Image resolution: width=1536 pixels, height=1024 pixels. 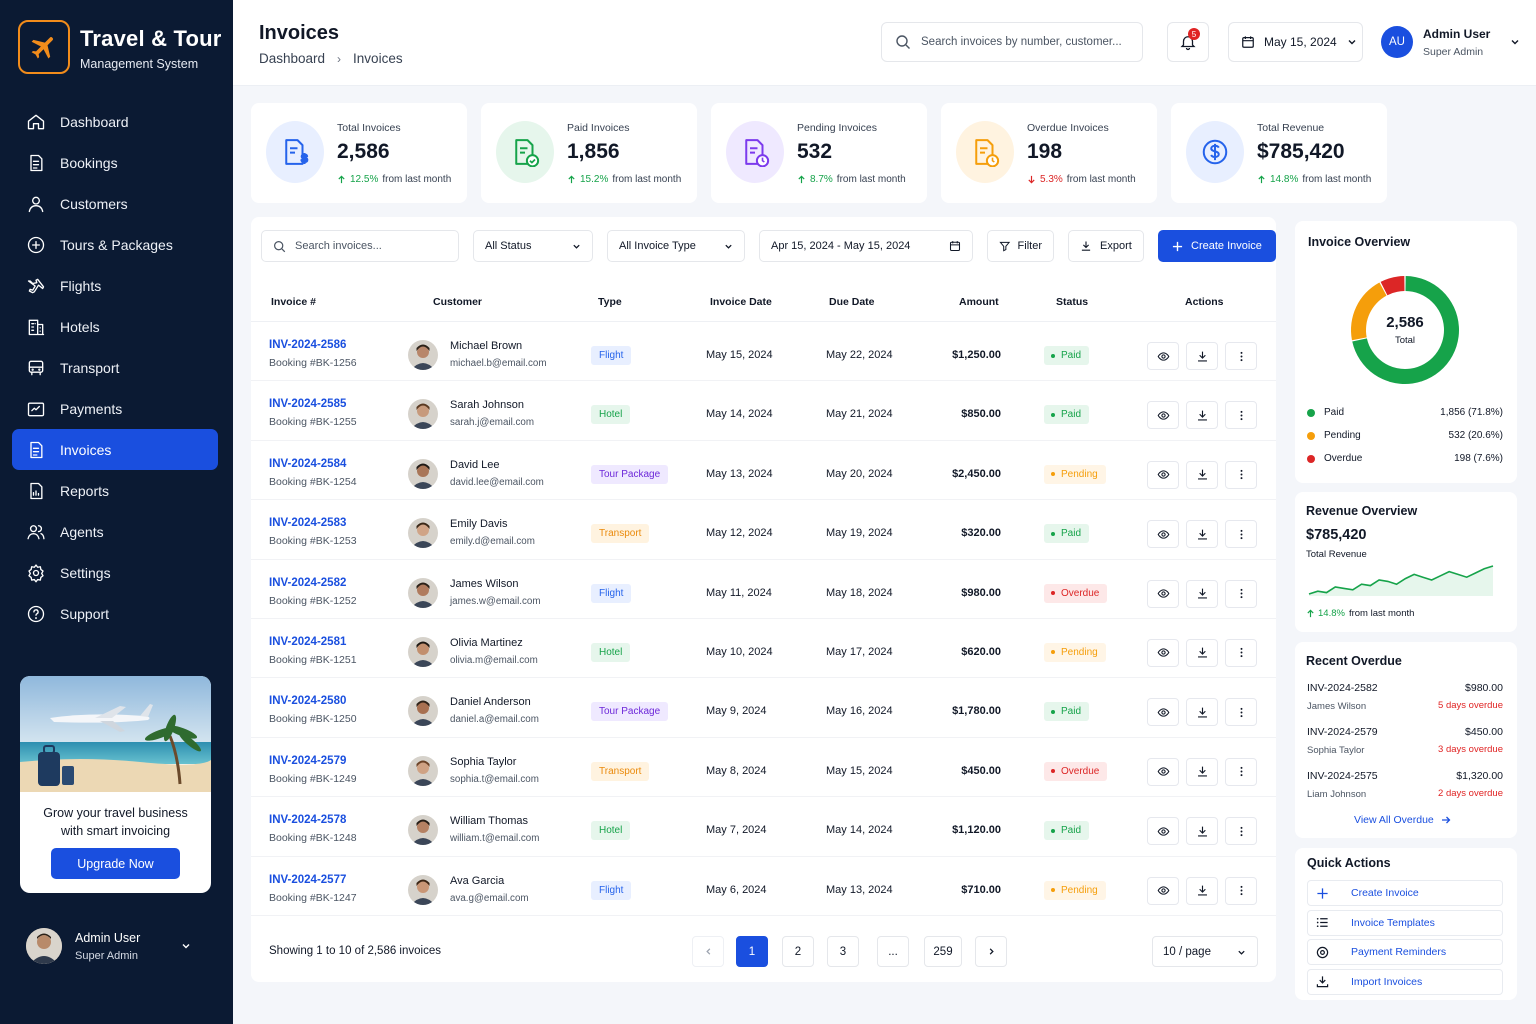 I want to click on invoice-number-link: INV-2024-2581, so click(x=307, y=642).